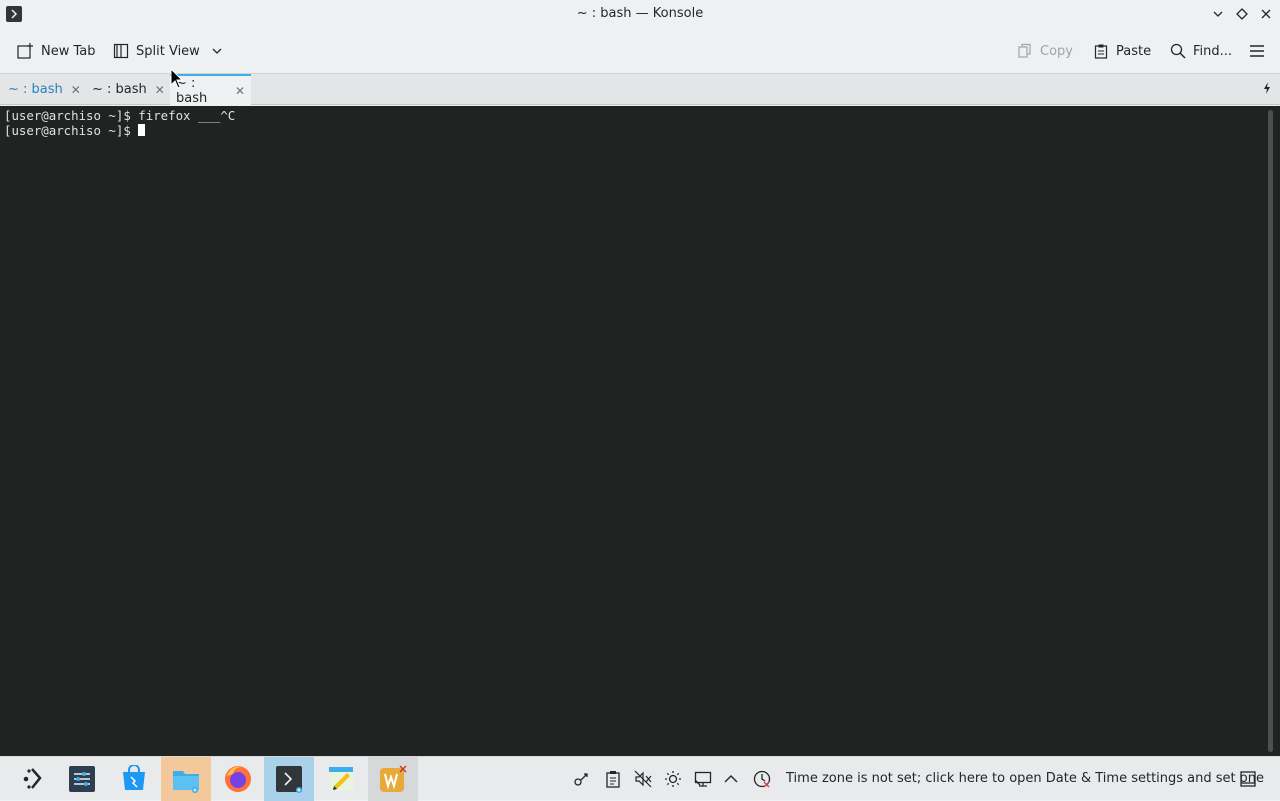 The height and width of the screenshot is (801, 1280). What do you see at coordinates (289, 779) in the screenshot?
I see `konsole-icon` at bounding box center [289, 779].